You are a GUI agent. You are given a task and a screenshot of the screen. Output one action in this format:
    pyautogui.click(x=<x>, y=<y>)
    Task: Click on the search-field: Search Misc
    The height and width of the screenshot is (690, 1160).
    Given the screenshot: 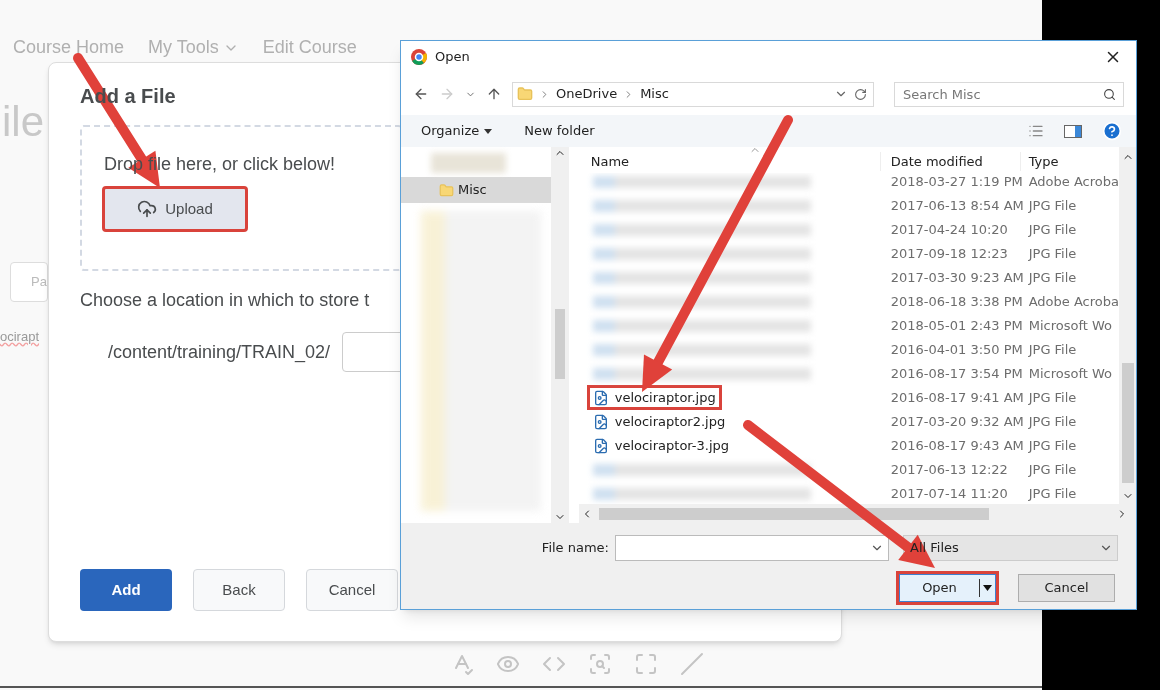 What is the action you would take?
    pyautogui.click(x=1009, y=94)
    